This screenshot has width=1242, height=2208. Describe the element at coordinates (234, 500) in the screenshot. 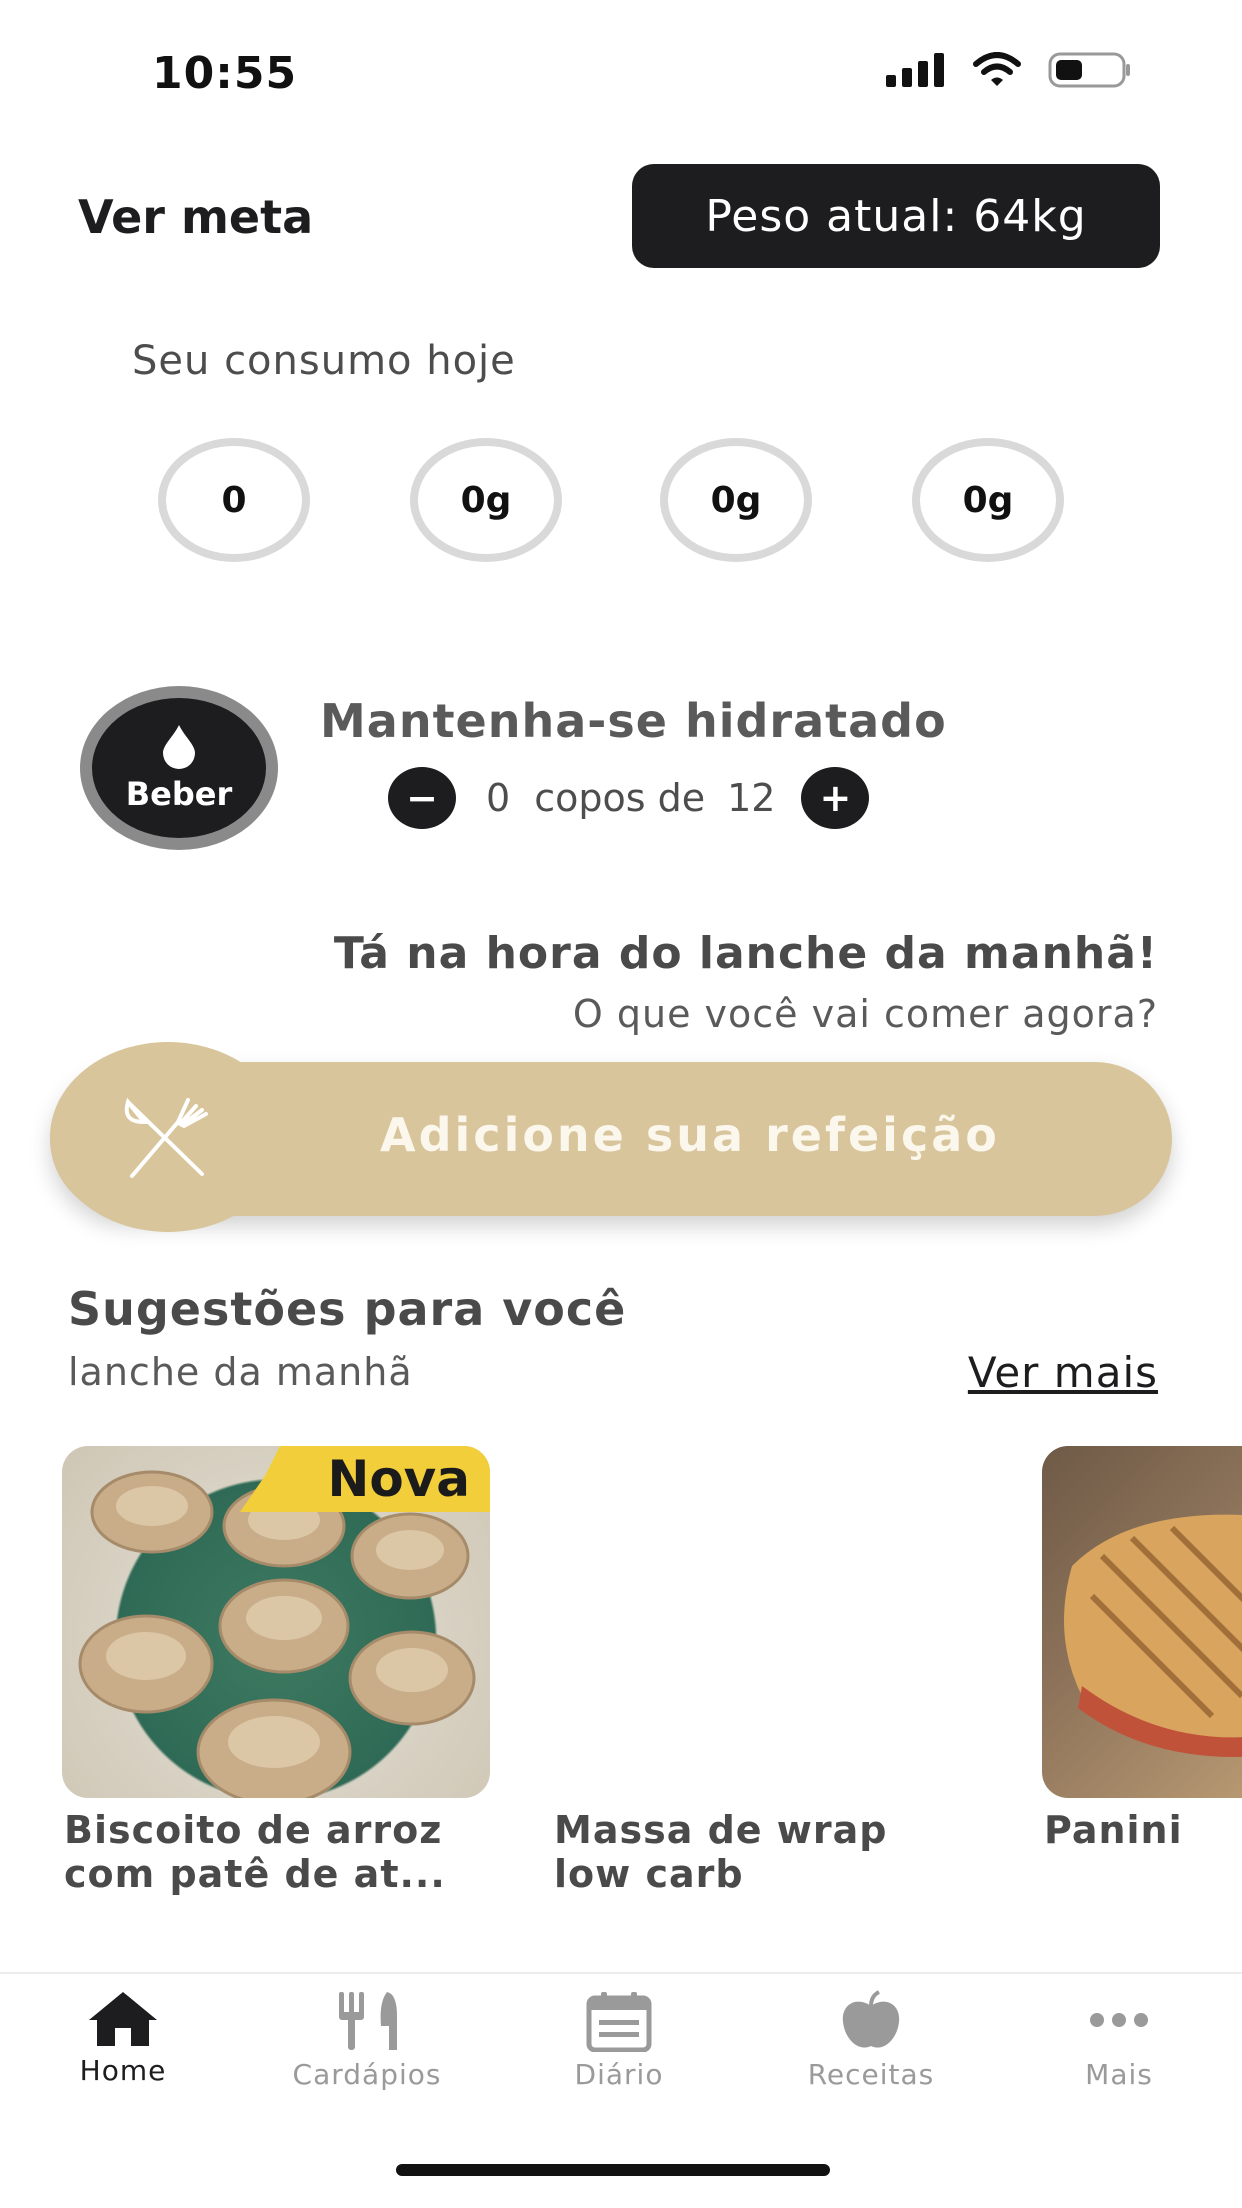

I see `calories-ring: 0` at that location.